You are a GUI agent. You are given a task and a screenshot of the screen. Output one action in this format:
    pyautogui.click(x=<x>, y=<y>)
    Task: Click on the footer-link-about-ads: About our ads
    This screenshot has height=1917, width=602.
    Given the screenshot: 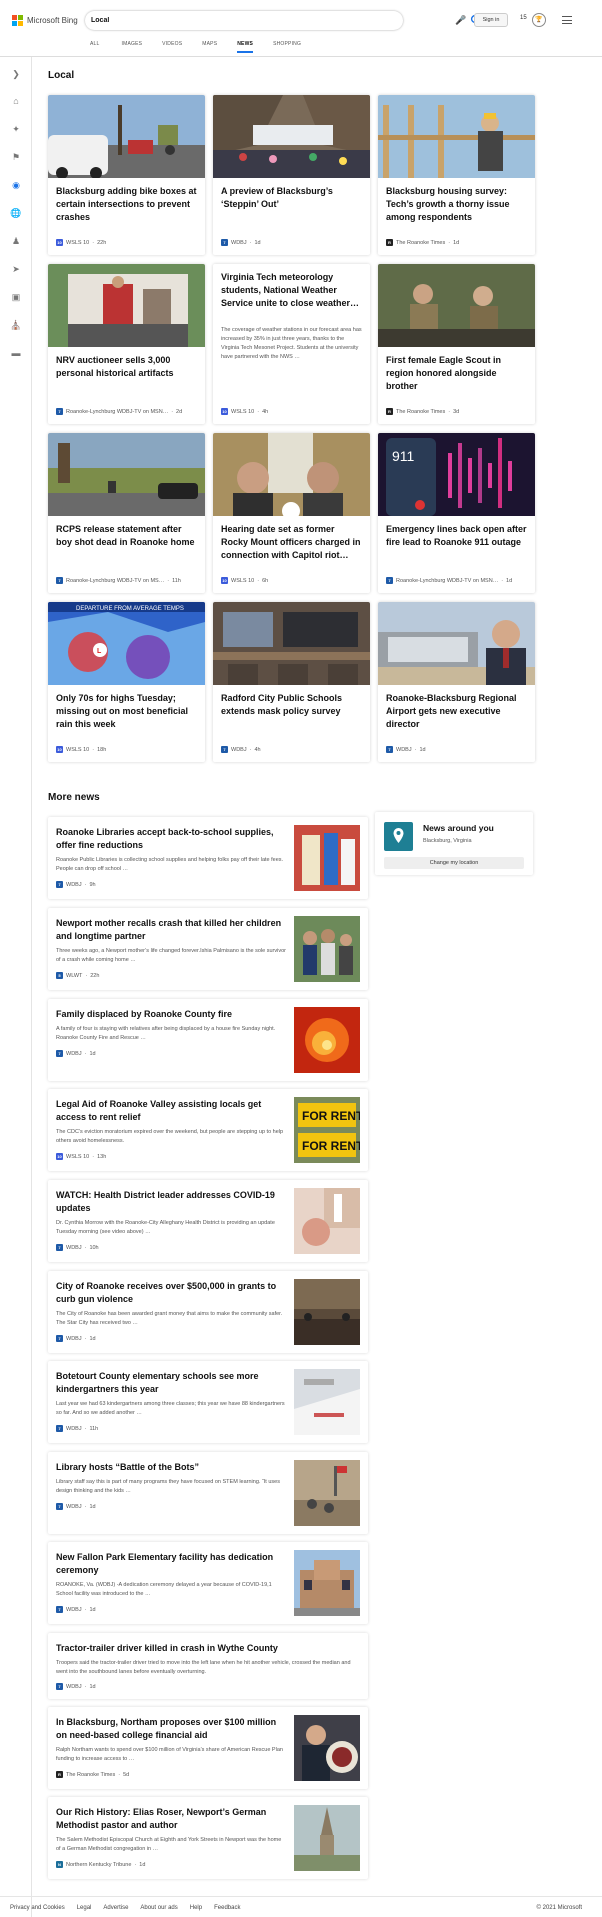 What is the action you would take?
    pyautogui.click(x=158, y=1908)
    